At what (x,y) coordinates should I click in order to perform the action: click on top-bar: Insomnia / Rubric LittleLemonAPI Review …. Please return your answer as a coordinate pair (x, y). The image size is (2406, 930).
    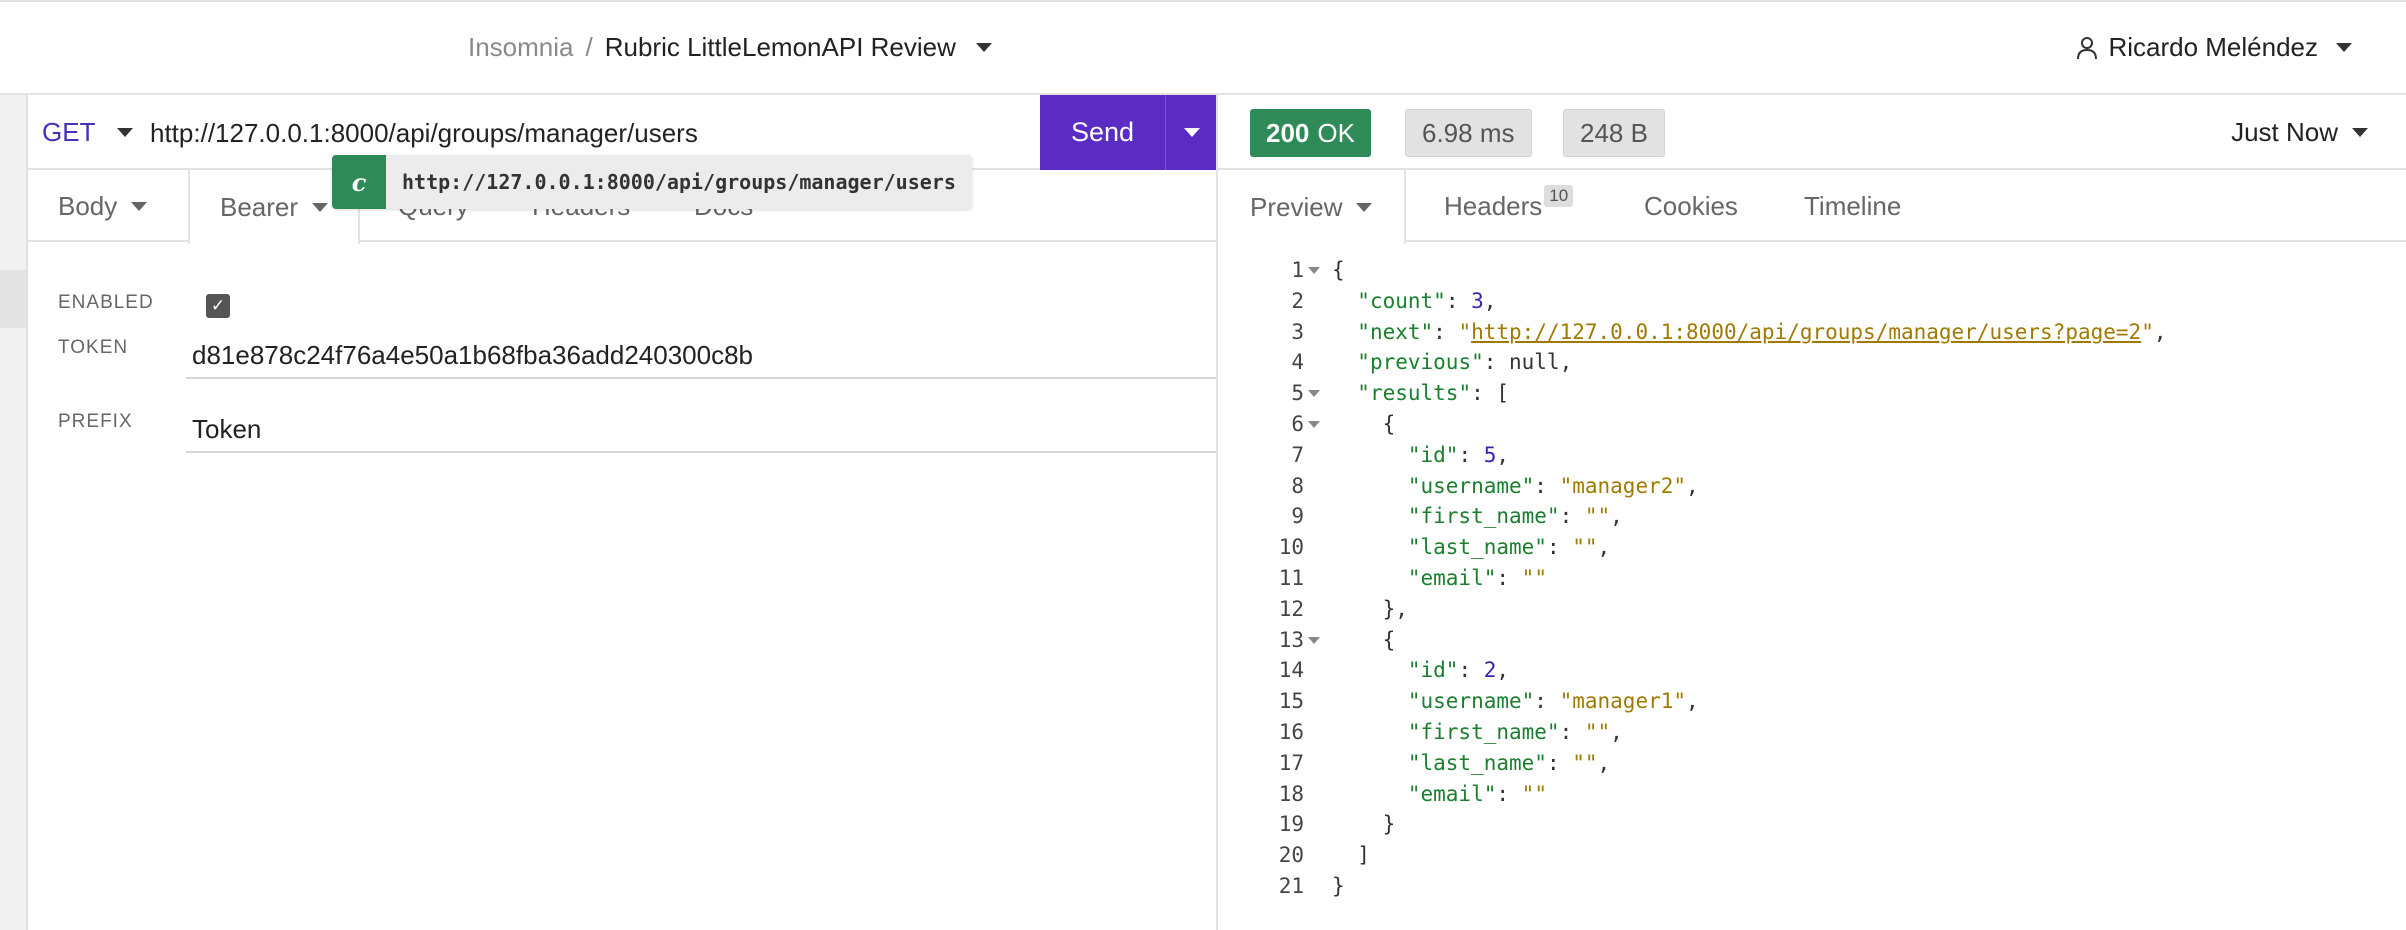
    Looking at the image, I should click on (1203, 47).